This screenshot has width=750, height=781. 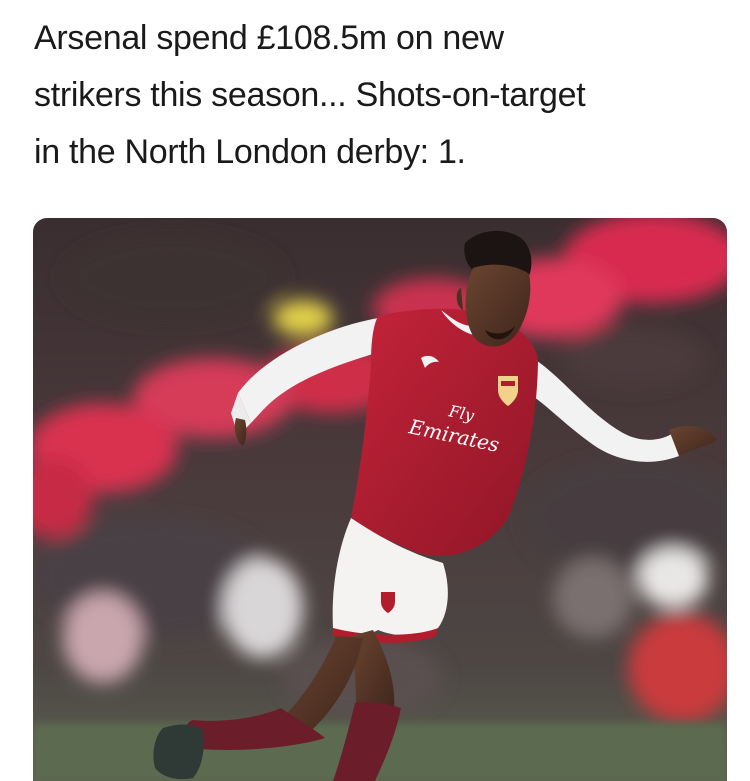 I want to click on caption-line-2: strikers this season... Shots-on-target, so click(x=310, y=95).